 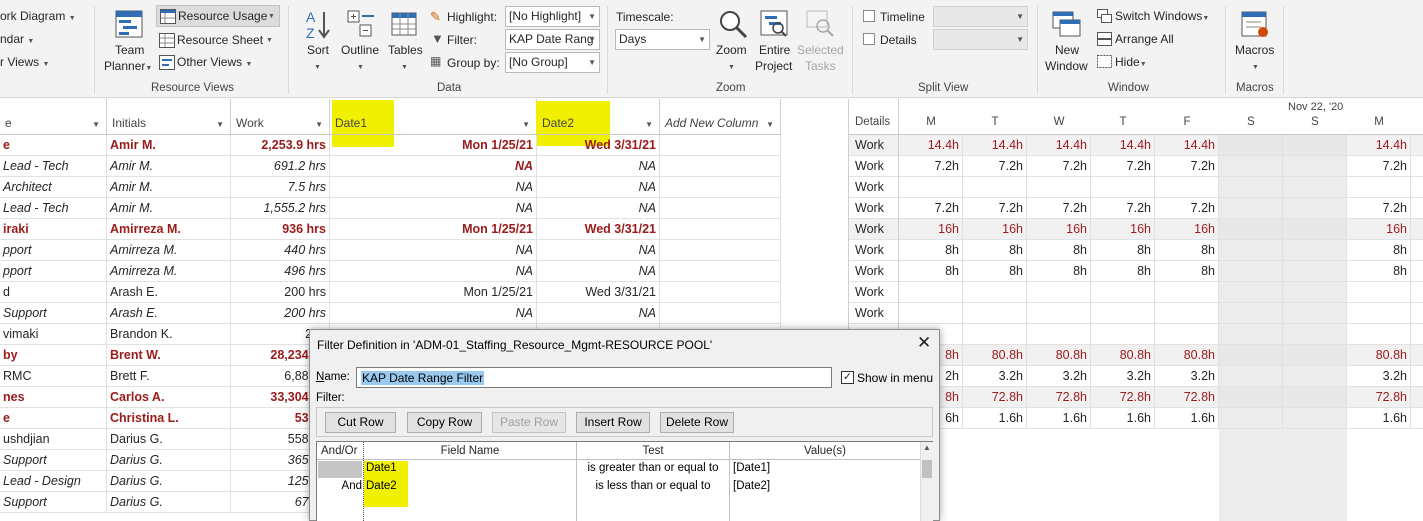 What do you see at coordinates (53, 229) in the screenshot?
I see `table-cell-name: iraki` at bounding box center [53, 229].